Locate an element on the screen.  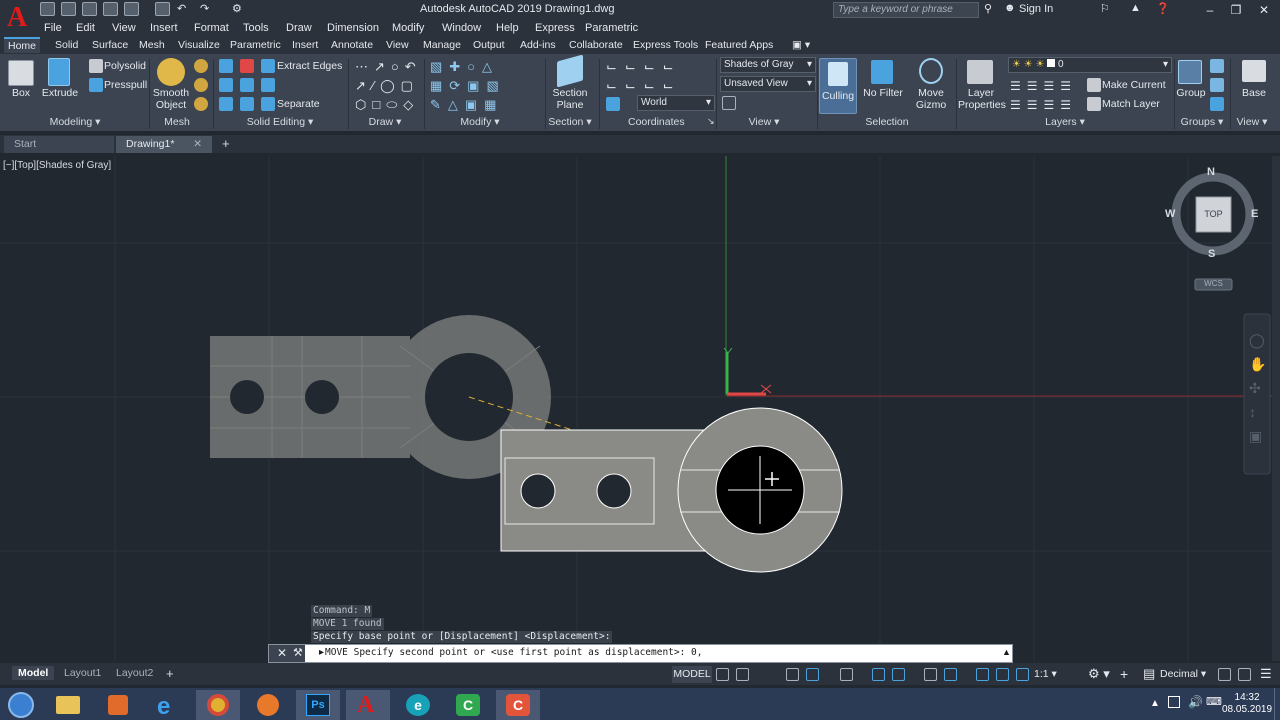
media-player-taskbar-button is located at coordinates (118, 705).